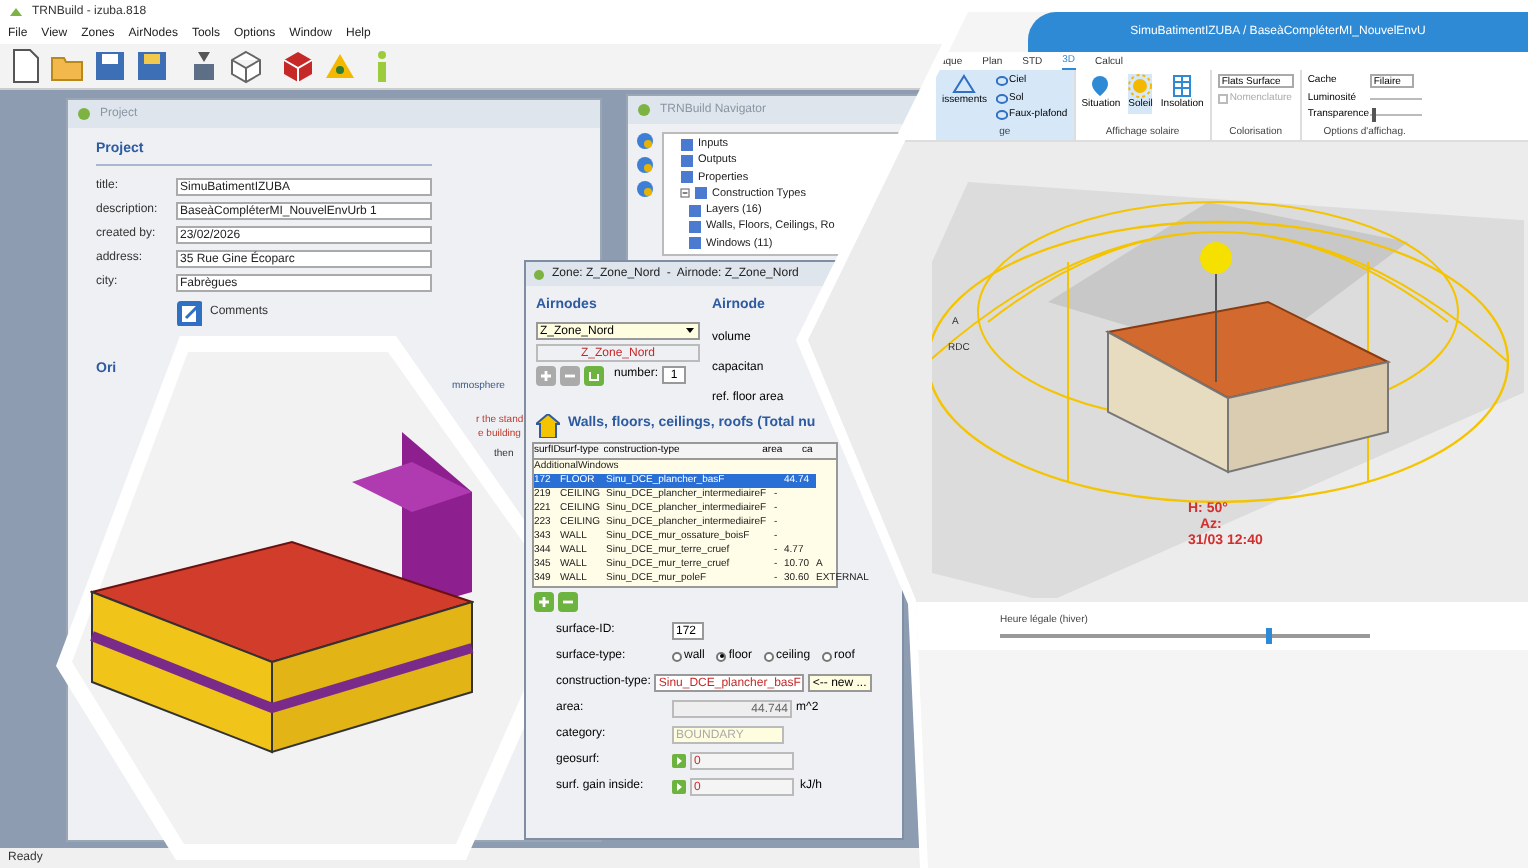 The width and height of the screenshot is (1536, 868). I want to click on checkbox, so click(1222, 99).